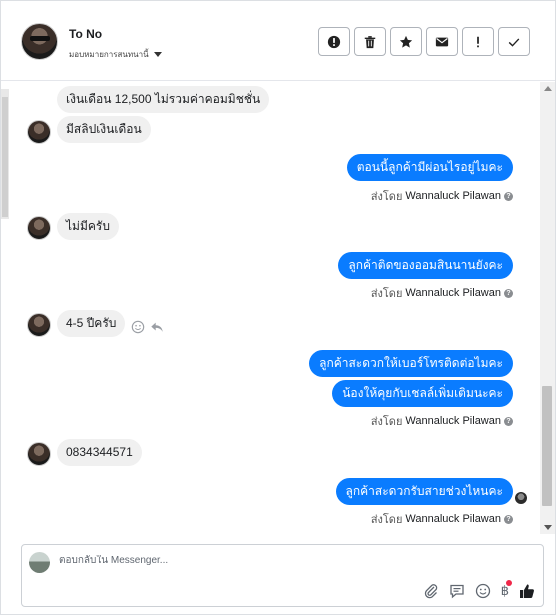 This screenshot has height=615, width=556. What do you see at coordinates (282, 575) in the screenshot?
I see `reply-composer: ฿` at bounding box center [282, 575].